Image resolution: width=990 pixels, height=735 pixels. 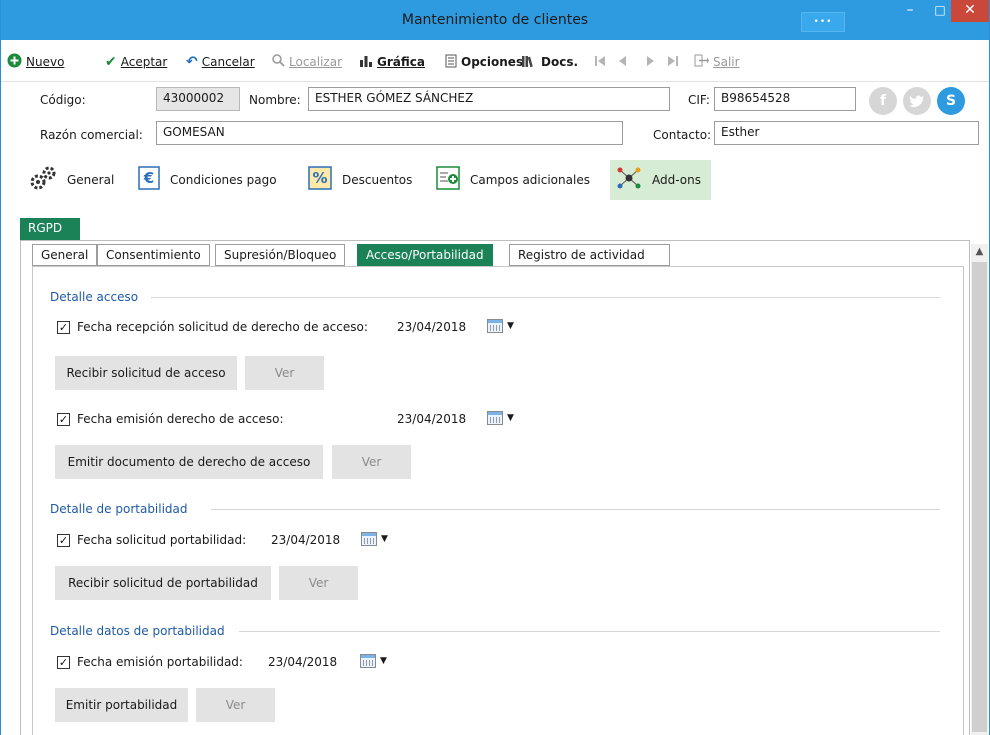 I want to click on solicitud-portabilidad-checkbox: ✓, so click(x=63, y=540).